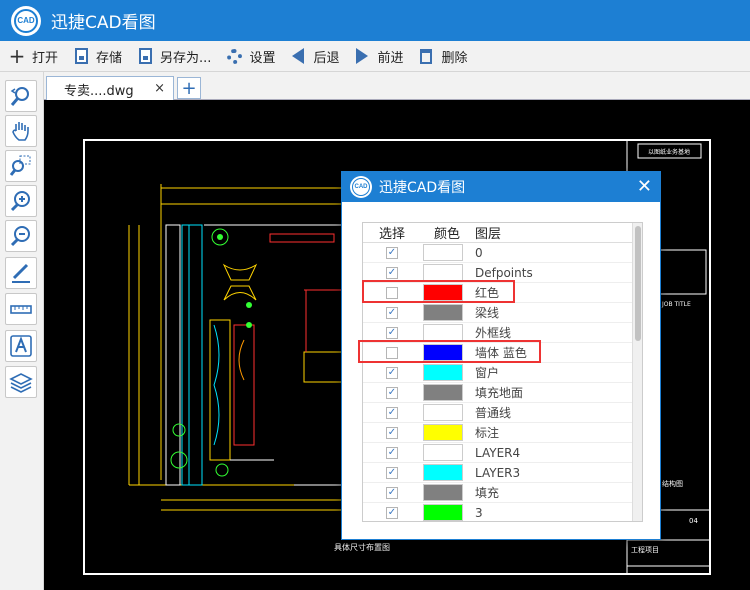 The image size is (750, 590). I want to click on layer-row: ✓ LAYER4, so click(502, 453).